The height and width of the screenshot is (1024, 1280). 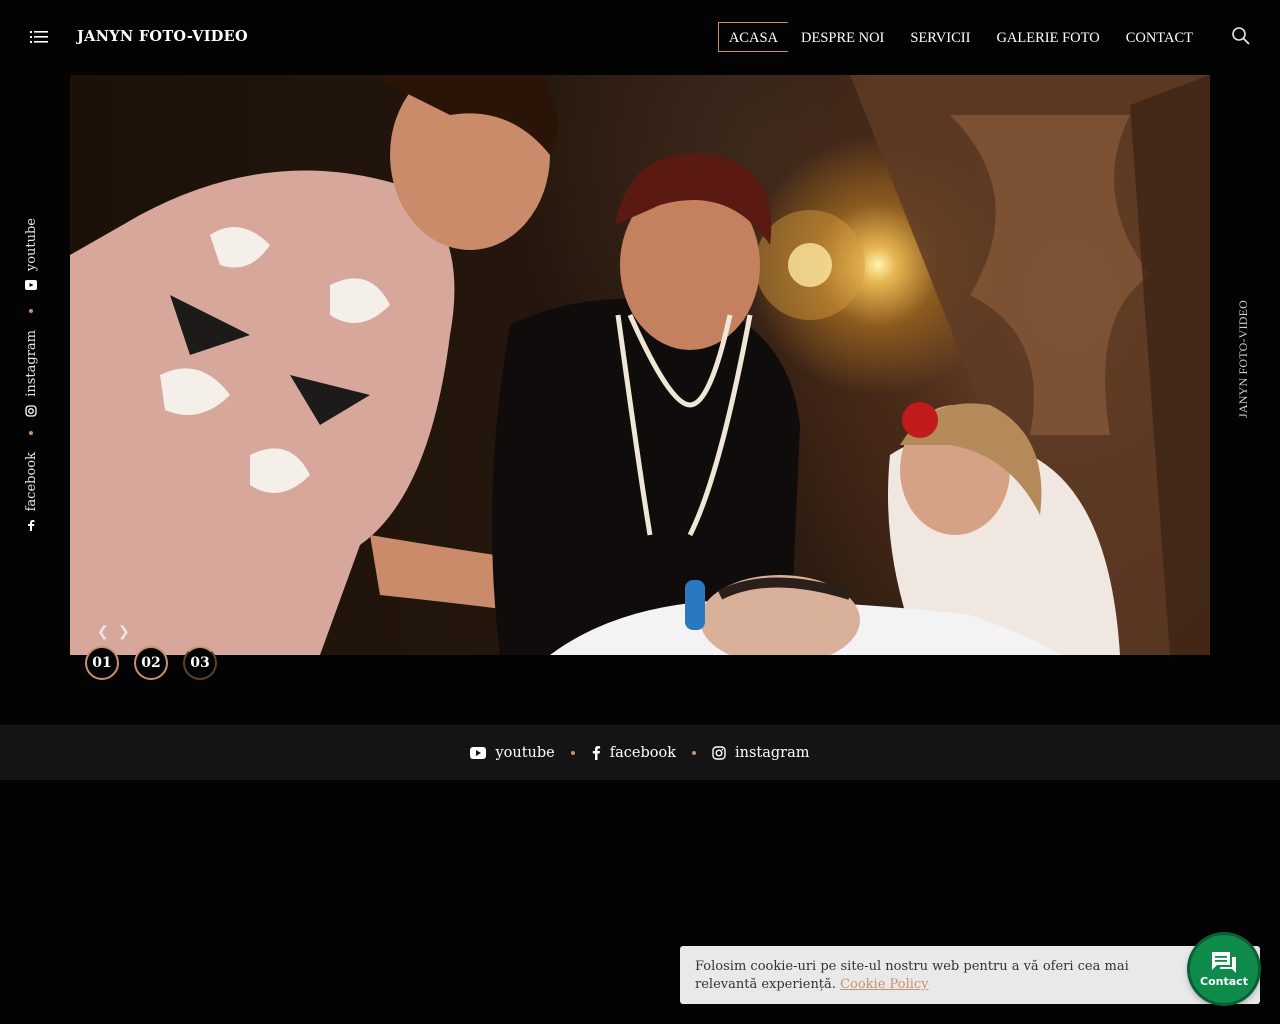 I want to click on footer-instagram-label: instagram, so click(x=772, y=752).